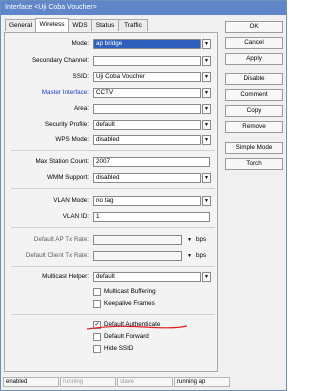 This screenshot has height=391, width=320. I want to click on simple-mode-button: Simple Mode, so click(254, 148).